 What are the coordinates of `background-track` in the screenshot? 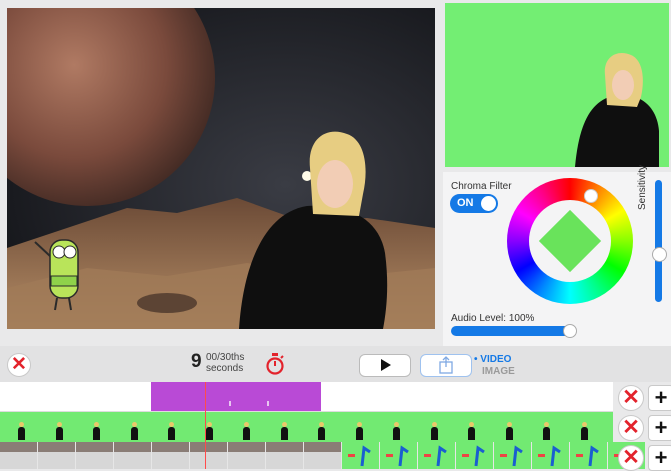 It's located at (322, 455).